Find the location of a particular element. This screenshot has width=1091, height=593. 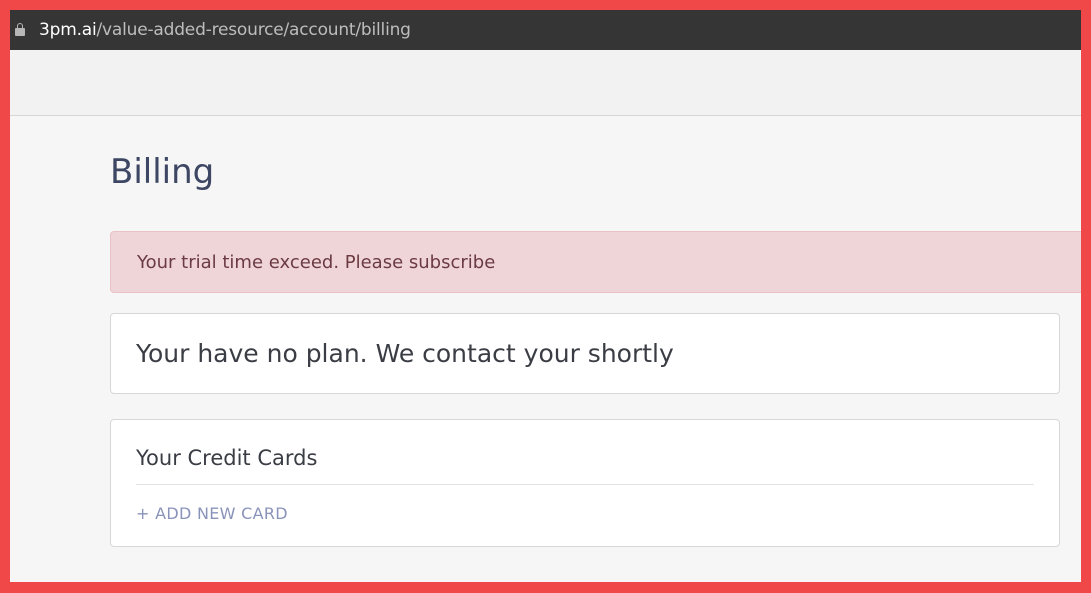

trial-alert: Your trial time exceed. Please subscribe is located at coordinates (595, 262).